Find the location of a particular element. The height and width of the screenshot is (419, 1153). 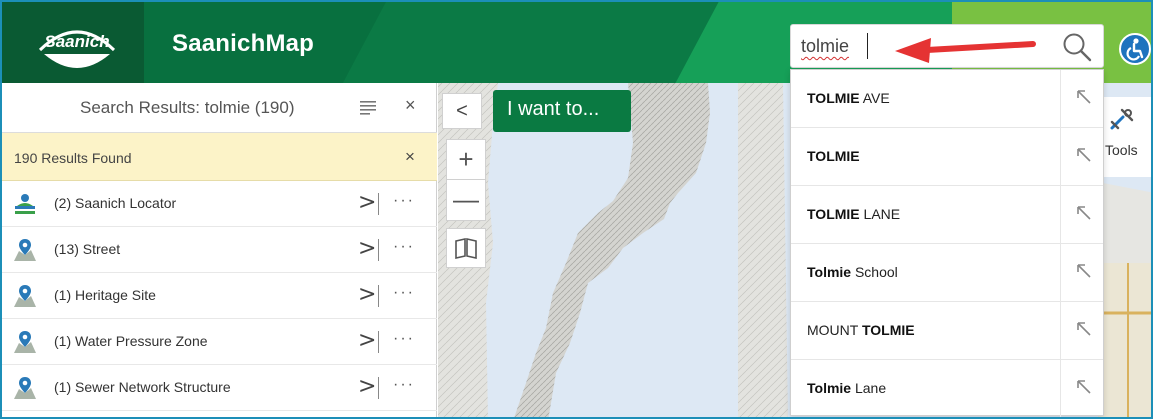

zoom-control: + — is located at coordinates (466, 180).